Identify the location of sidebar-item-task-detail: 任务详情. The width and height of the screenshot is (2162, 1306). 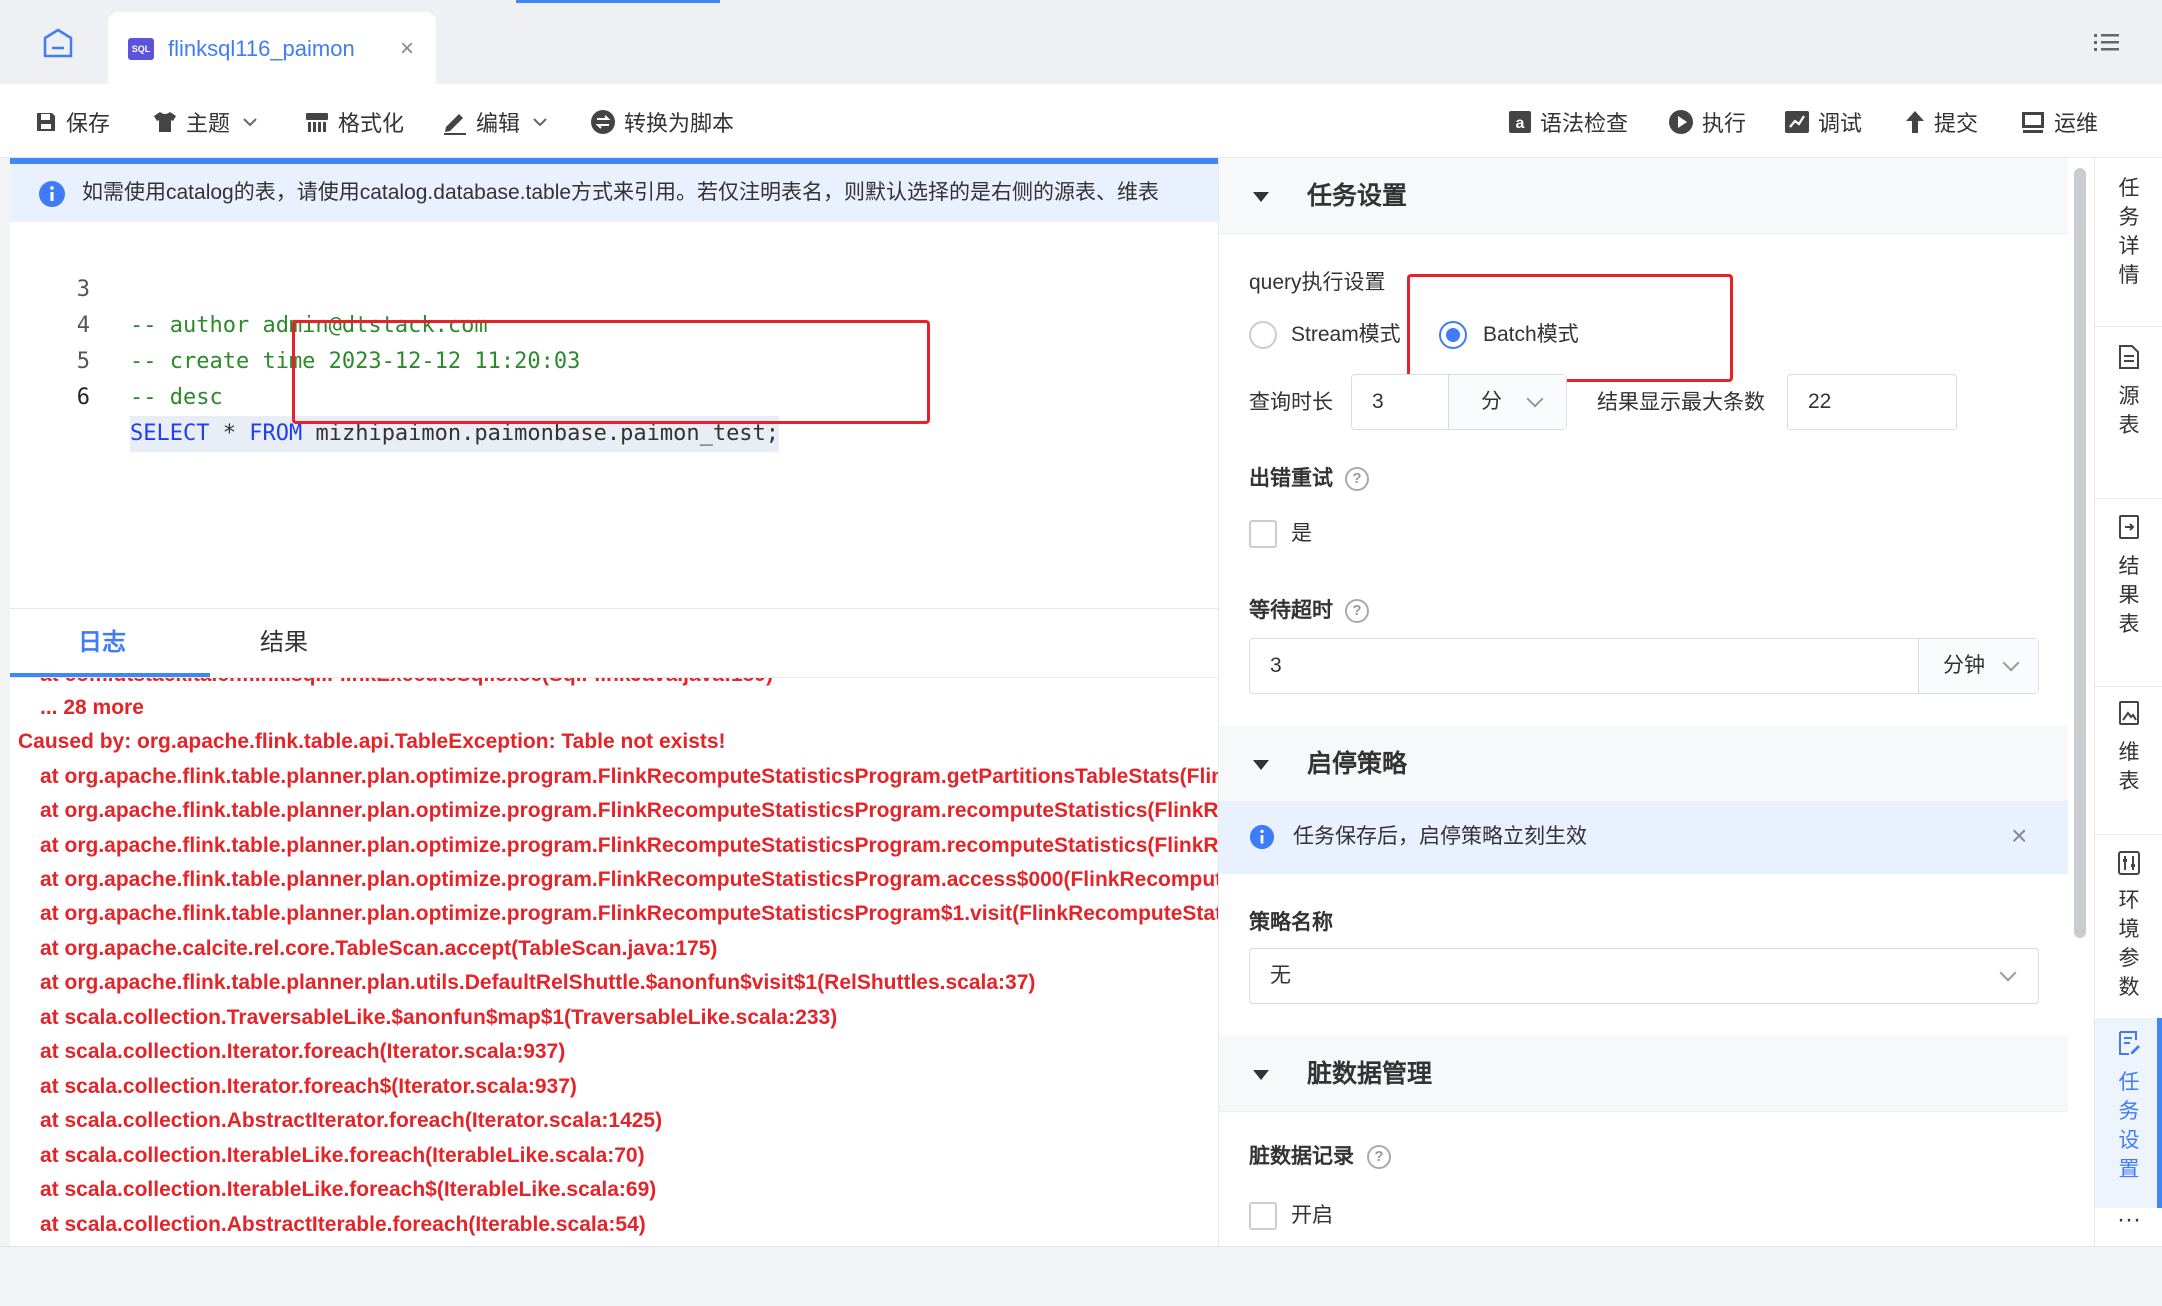
(2128, 243).